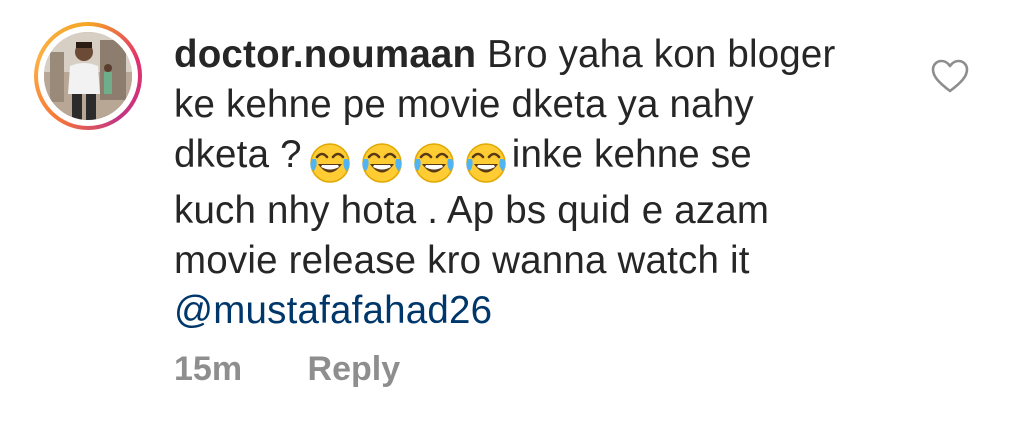 This screenshot has width=1024, height=424. I want to click on comment-username: doctor.noumaan, so click(325, 54).